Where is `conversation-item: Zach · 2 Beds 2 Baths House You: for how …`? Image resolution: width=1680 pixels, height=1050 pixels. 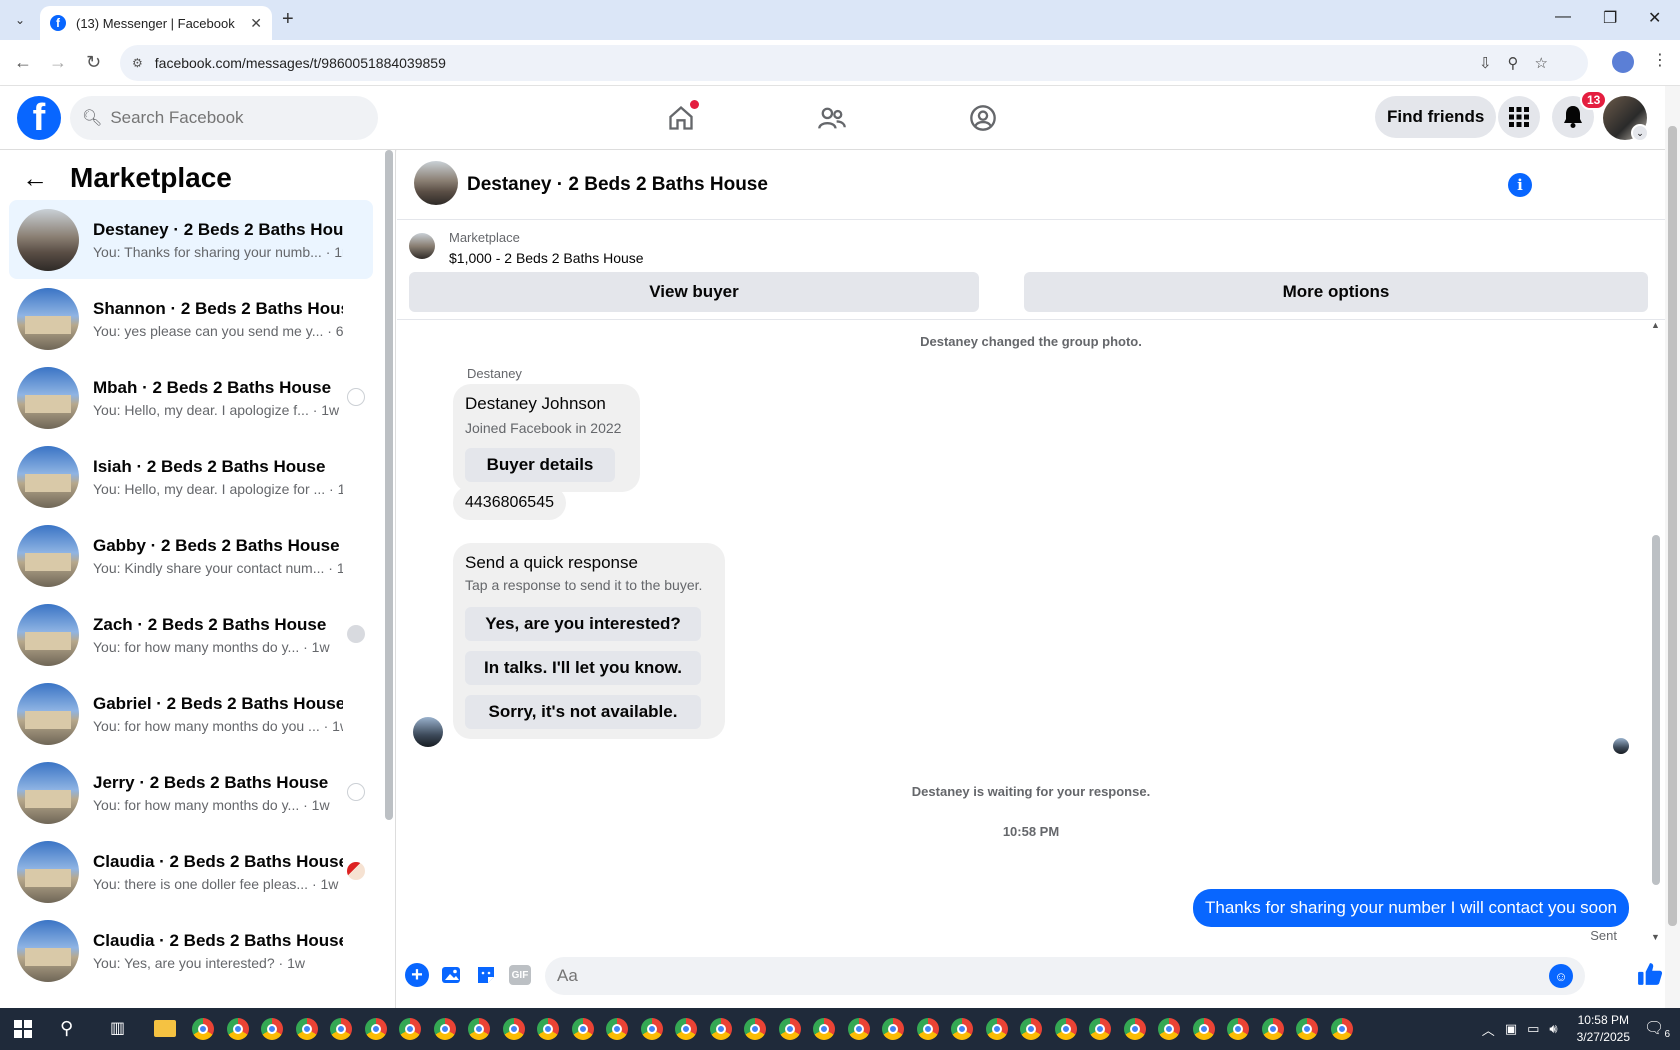 conversation-item: Zach · 2 Beds 2 Baths House You: for how … is located at coordinates (191, 634).